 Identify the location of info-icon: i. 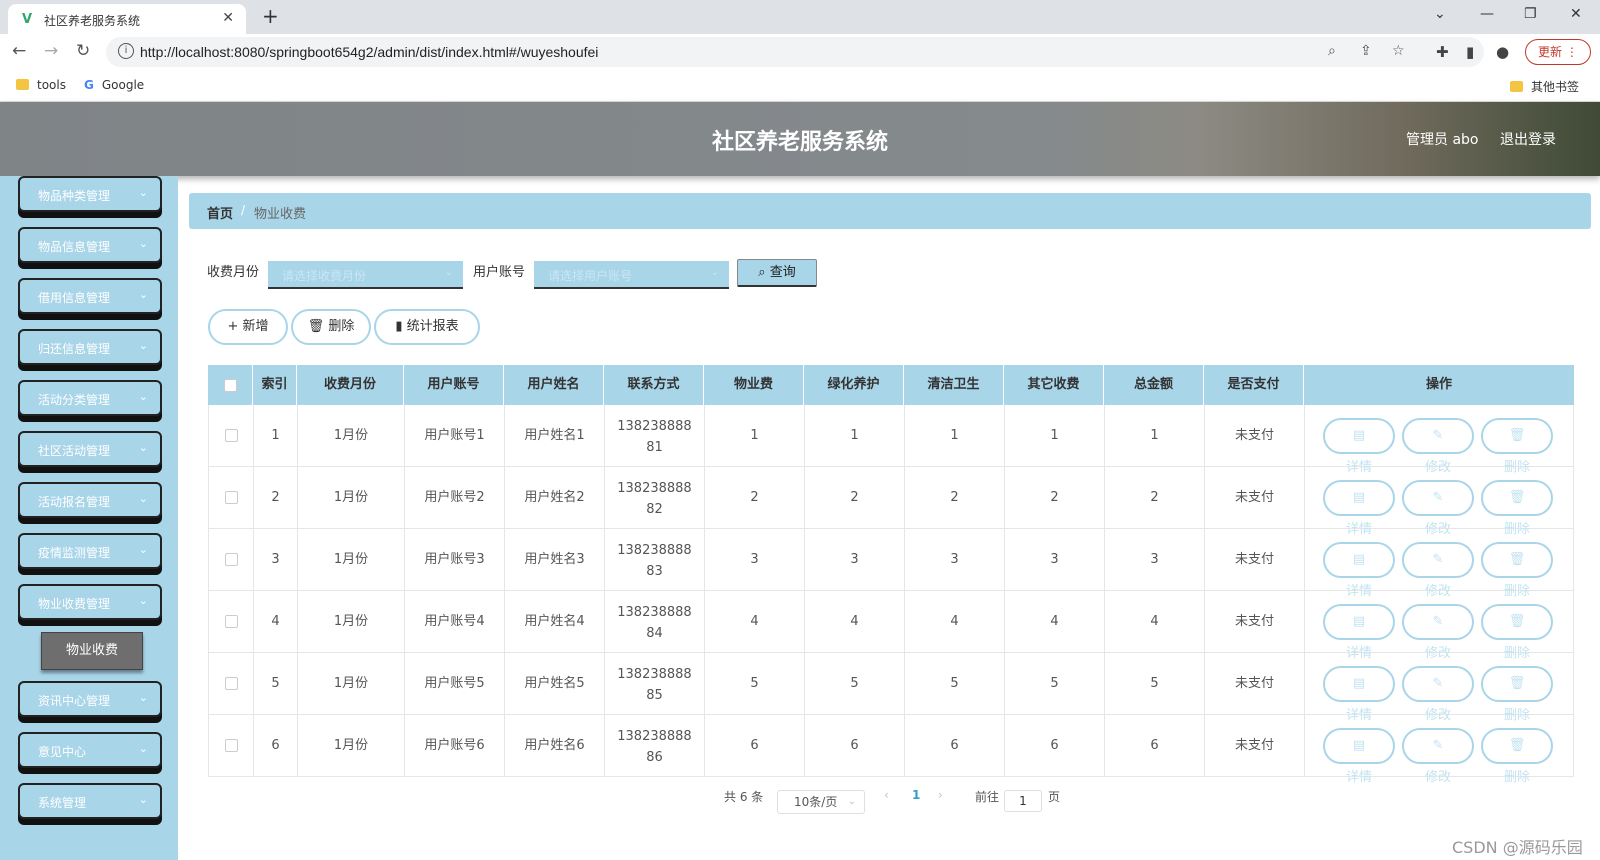
(126, 51).